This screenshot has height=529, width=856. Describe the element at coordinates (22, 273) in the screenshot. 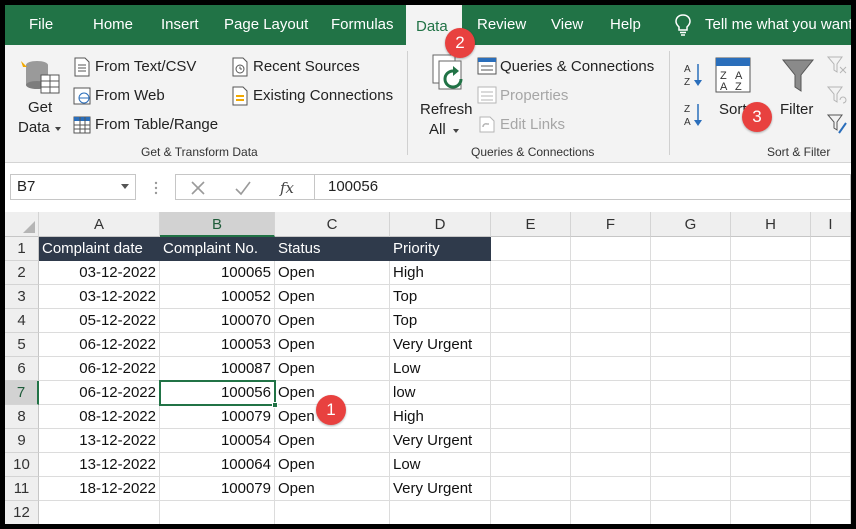

I see `row-header-2: 2` at that location.